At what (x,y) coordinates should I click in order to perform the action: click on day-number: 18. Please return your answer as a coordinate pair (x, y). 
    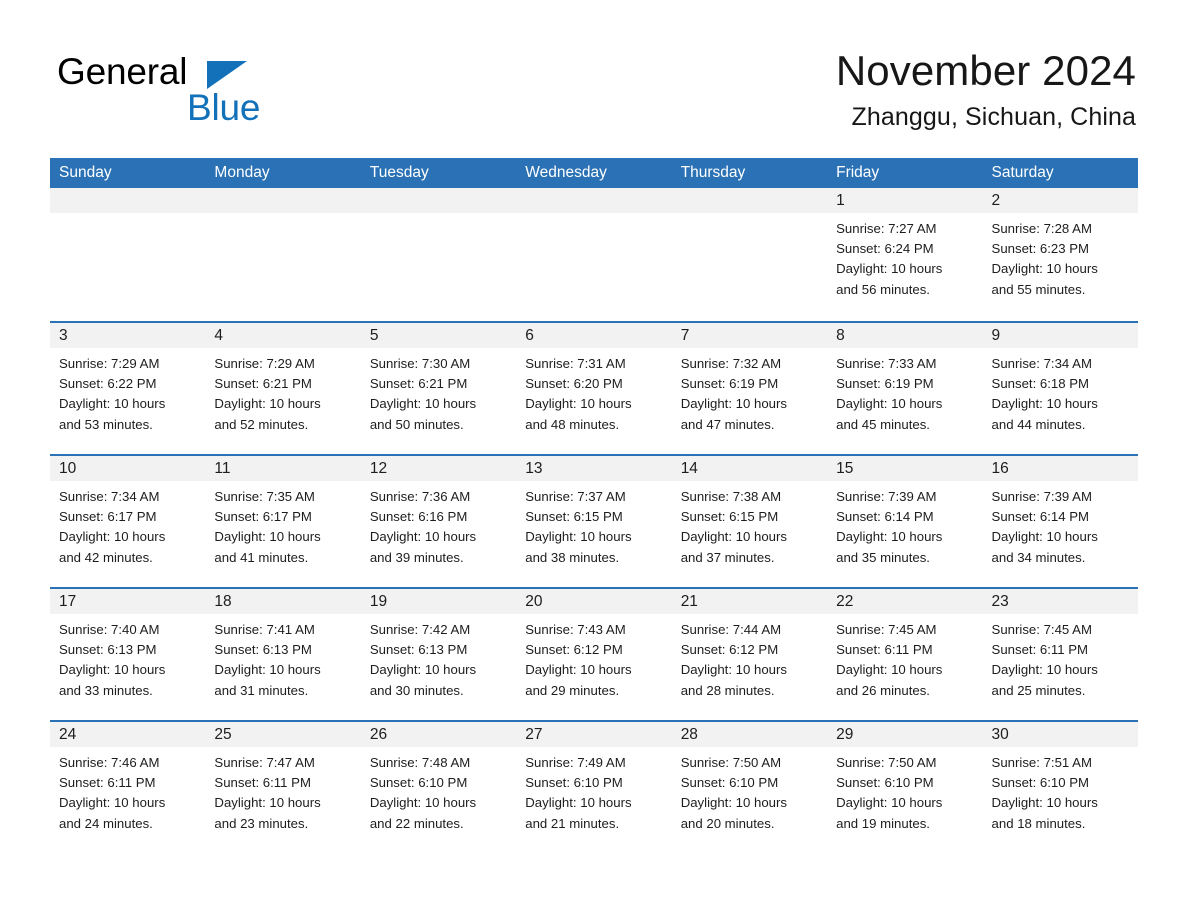
    Looking at the image, I should click on (223, 601).